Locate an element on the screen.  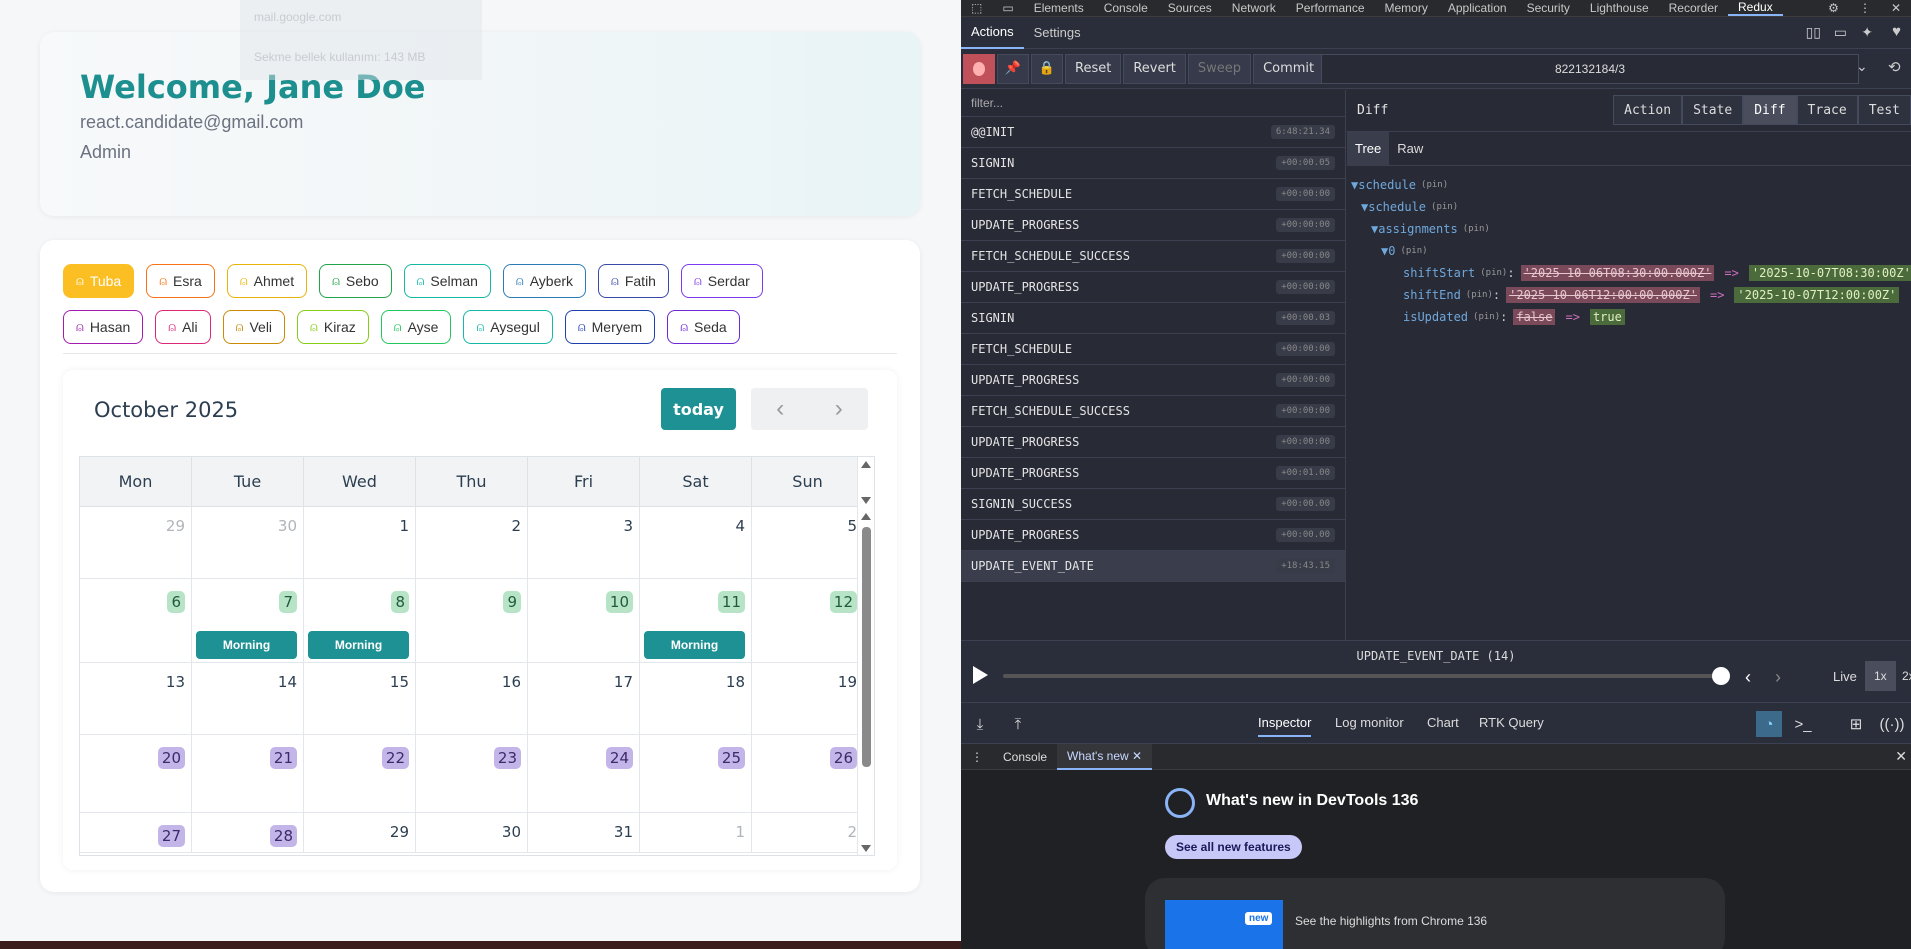
inspector-tab-state: State is located at coordinates (1713, 110).